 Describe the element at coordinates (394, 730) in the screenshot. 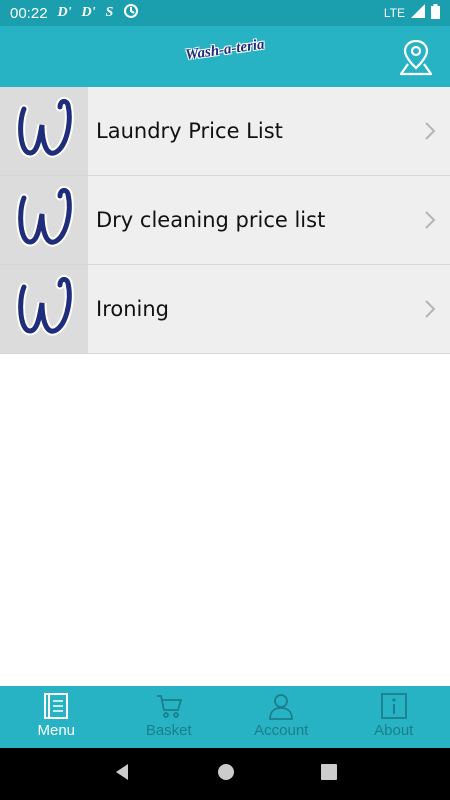

I see `tab-label: About` at that location.